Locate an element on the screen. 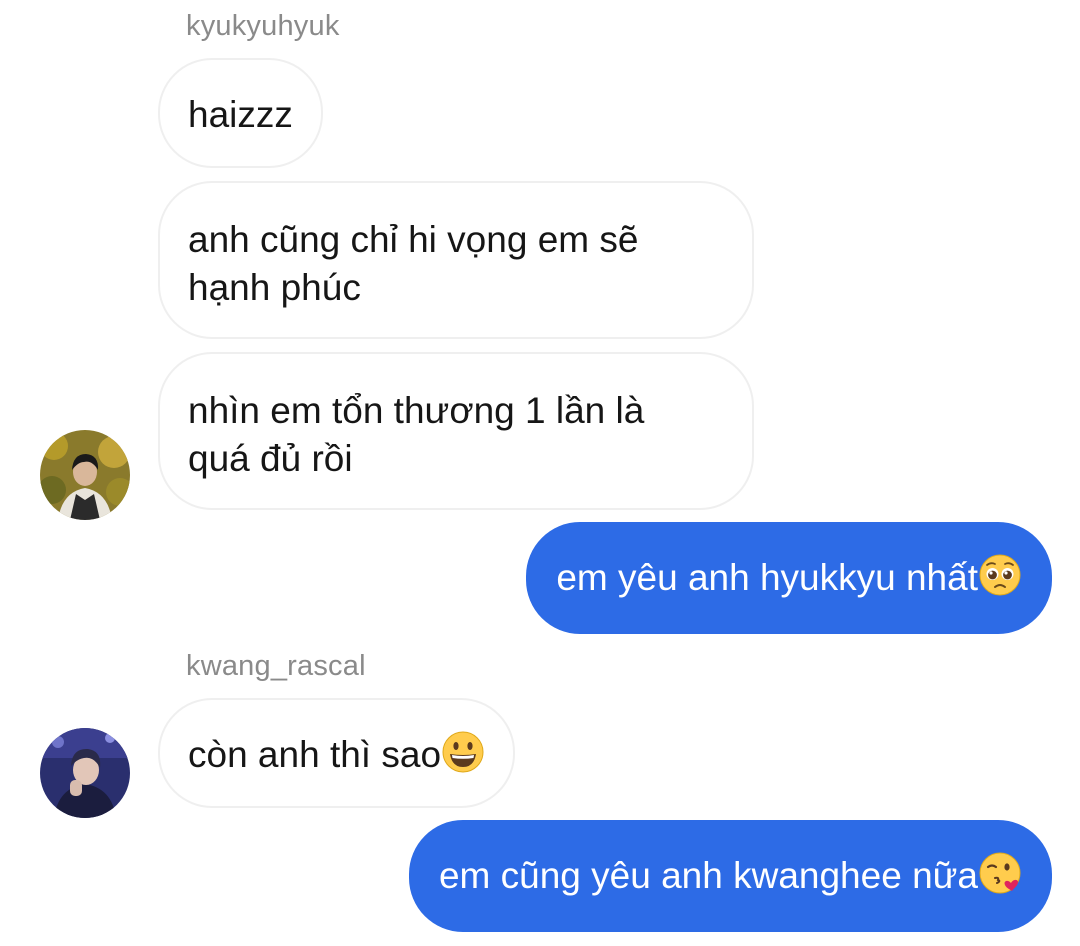 This screenshot has height=946, width=1080. face-blowing-kiss-emoji-icon is located at coordinates (1000, 860).